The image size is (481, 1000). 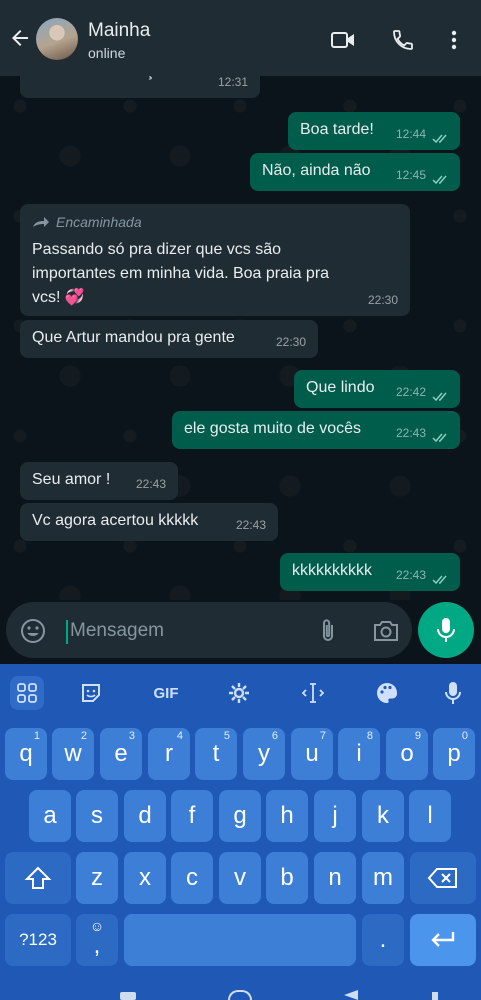 I want to click on message-input-placeholder: Mensagem, so click(x=115, y=632).